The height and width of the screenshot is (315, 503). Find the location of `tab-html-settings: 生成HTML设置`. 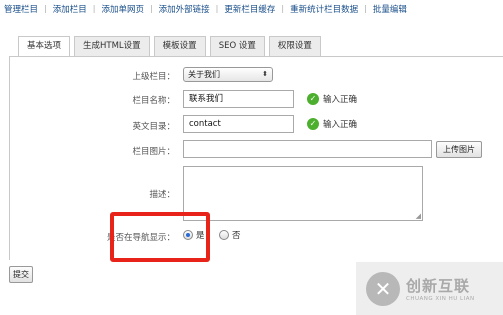

tab-html-settings: 生成HTML设置 is located at coordinates (112, 46).